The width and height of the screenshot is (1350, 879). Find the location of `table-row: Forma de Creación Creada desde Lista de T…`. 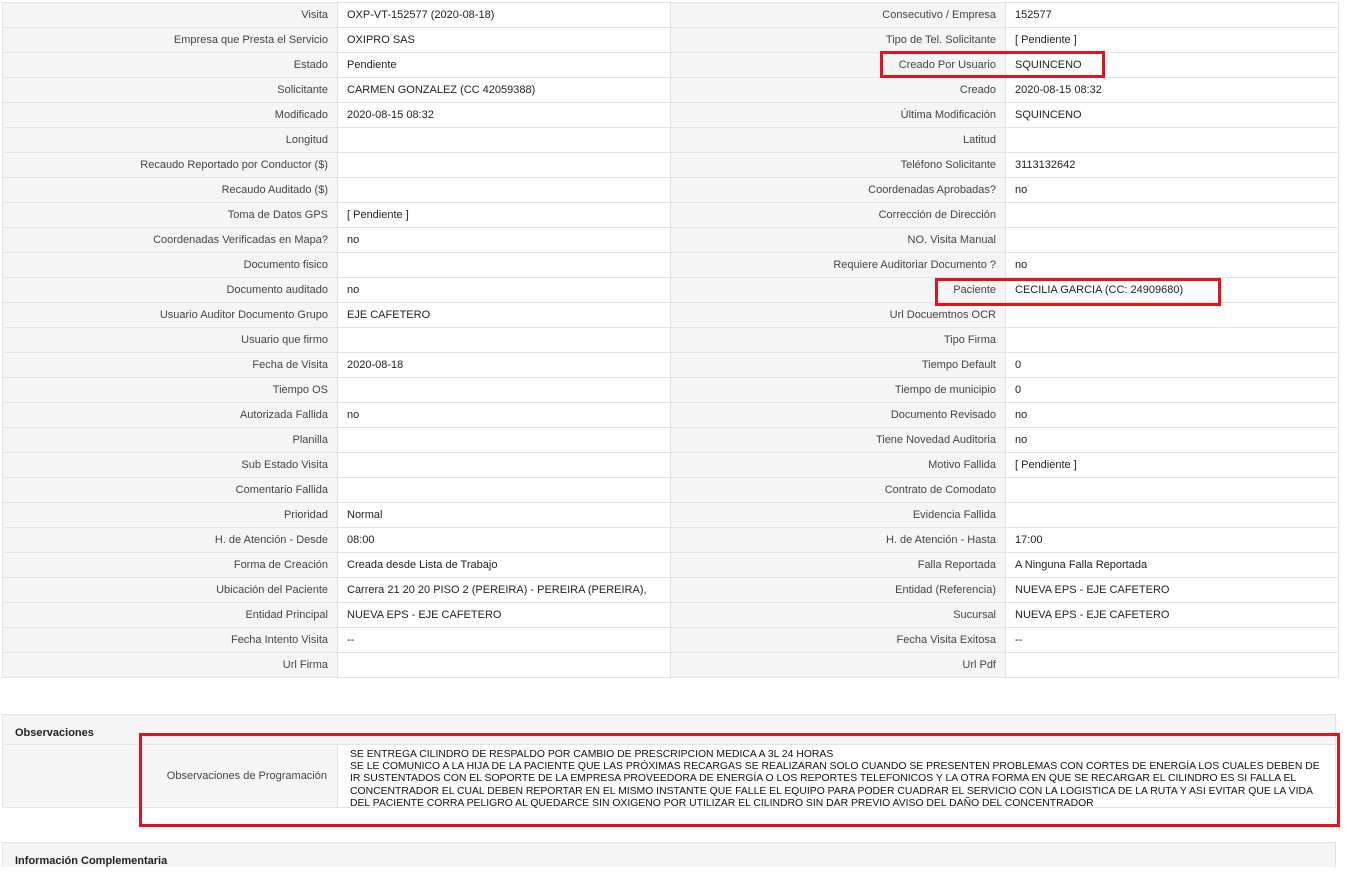

table-row: Forma de Creación Creada desde Lista de T… is located at coordinates (670, 565).